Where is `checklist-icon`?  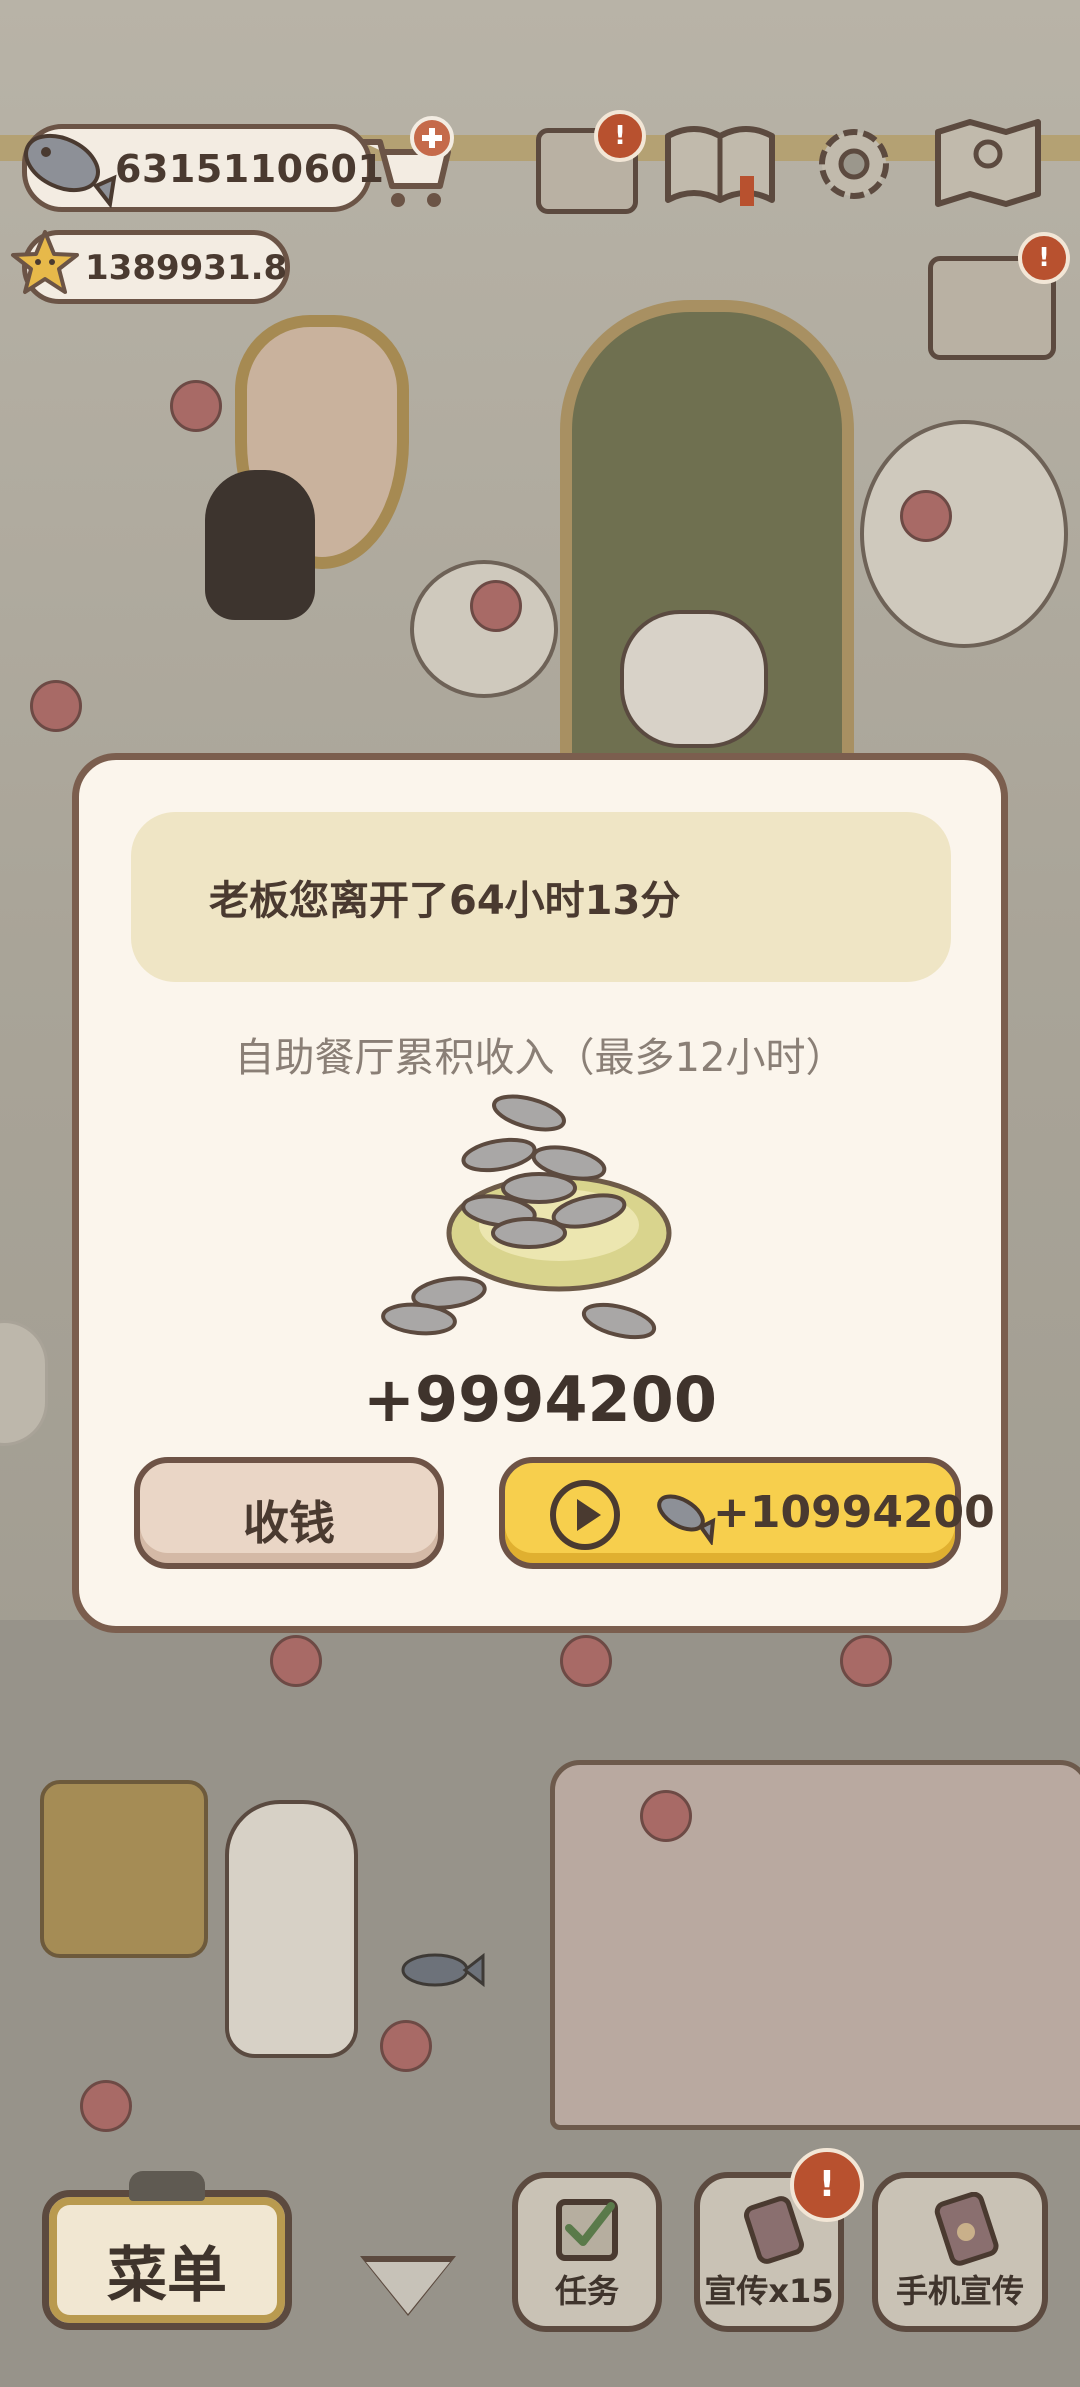 checklist-icon is located at coordinates (587, 2230).